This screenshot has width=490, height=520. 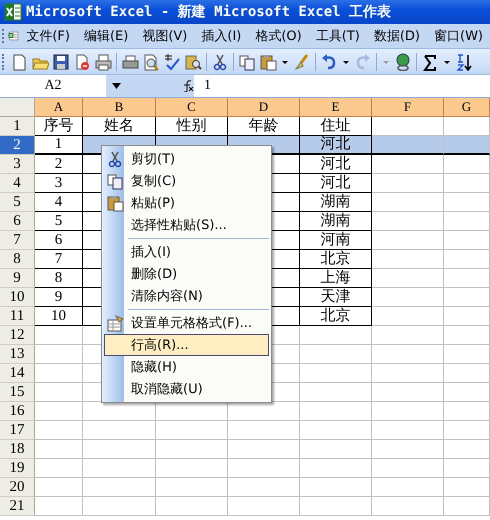 What do you see at coordinates (59, 316) in the screenshot?
I see `table-cell: 10` at bounding box center [59, 316].